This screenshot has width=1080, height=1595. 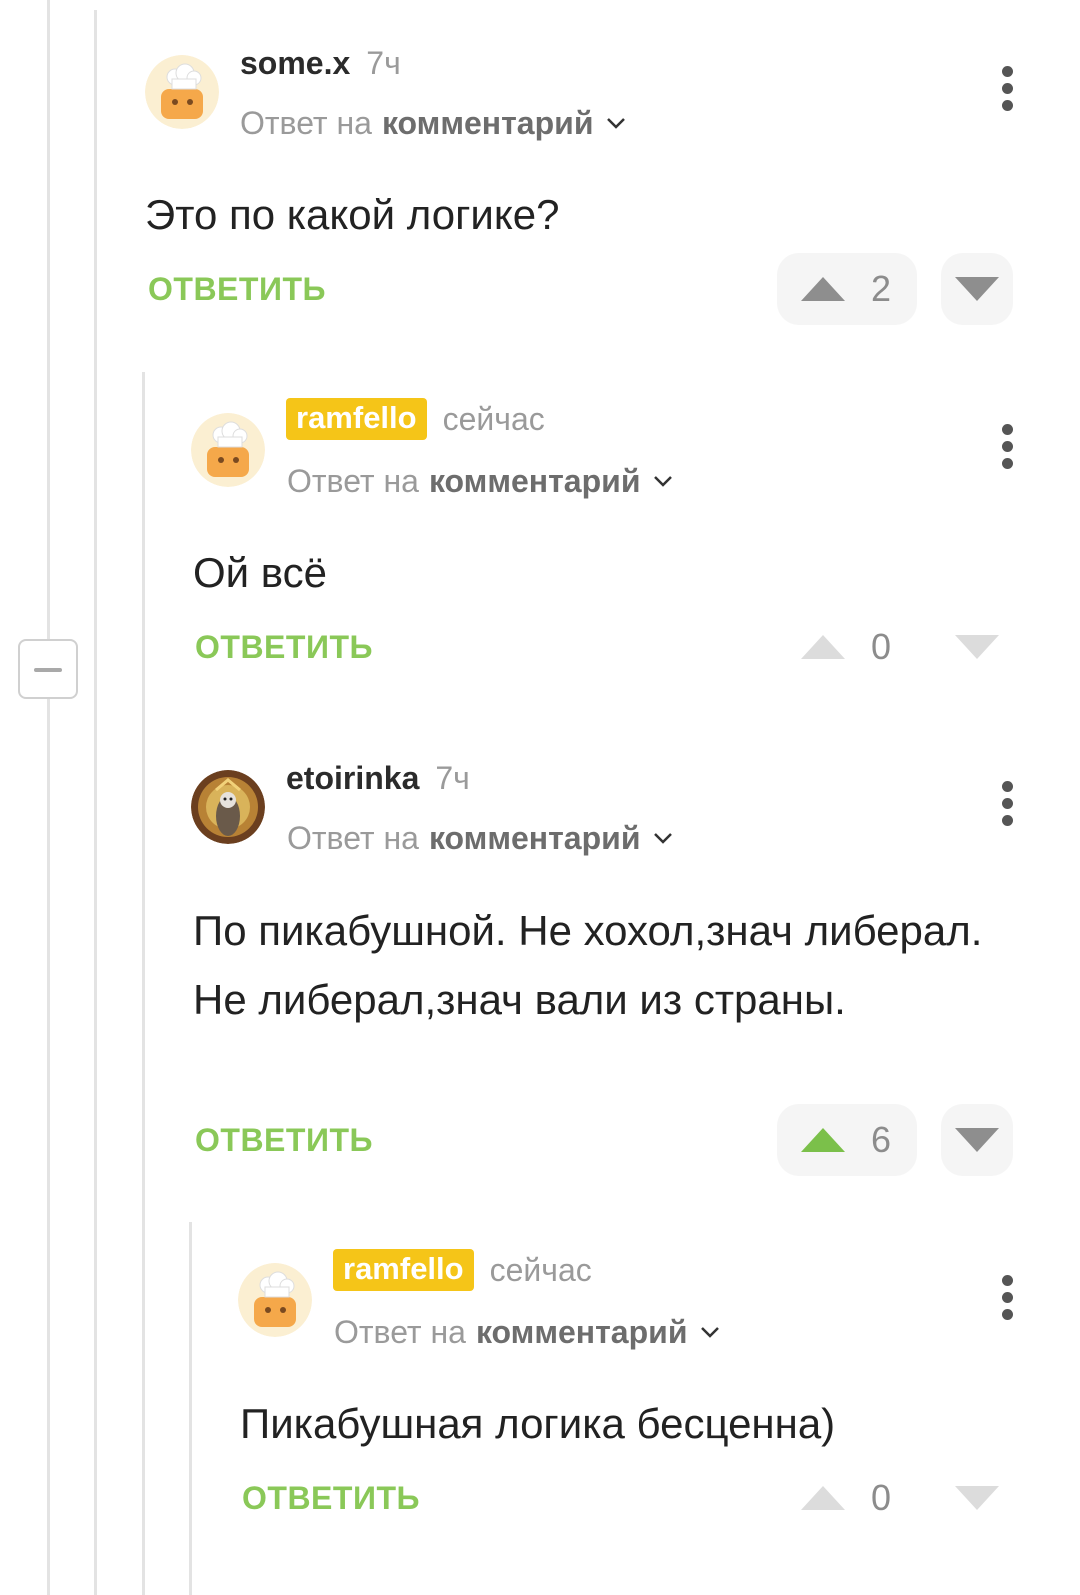 What do you see at coordinates (352, 214) in the screenshot?
I see `comment-text: Это по какой логике?` at bounding box center [352, 214].